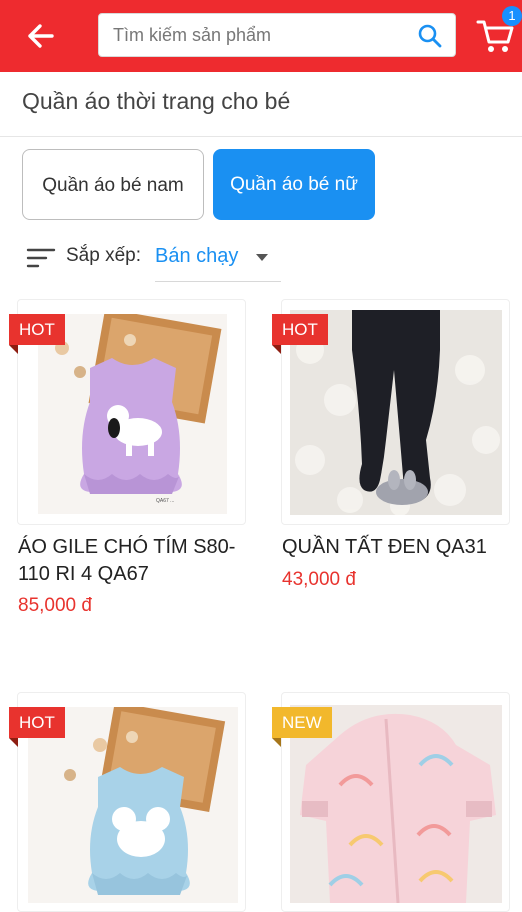  What do you see at coordinates (395, 547) in the screenshot?
I see `product-name: QUẦN TẤT ĐEN QA31` at bounding box center [395, 547].